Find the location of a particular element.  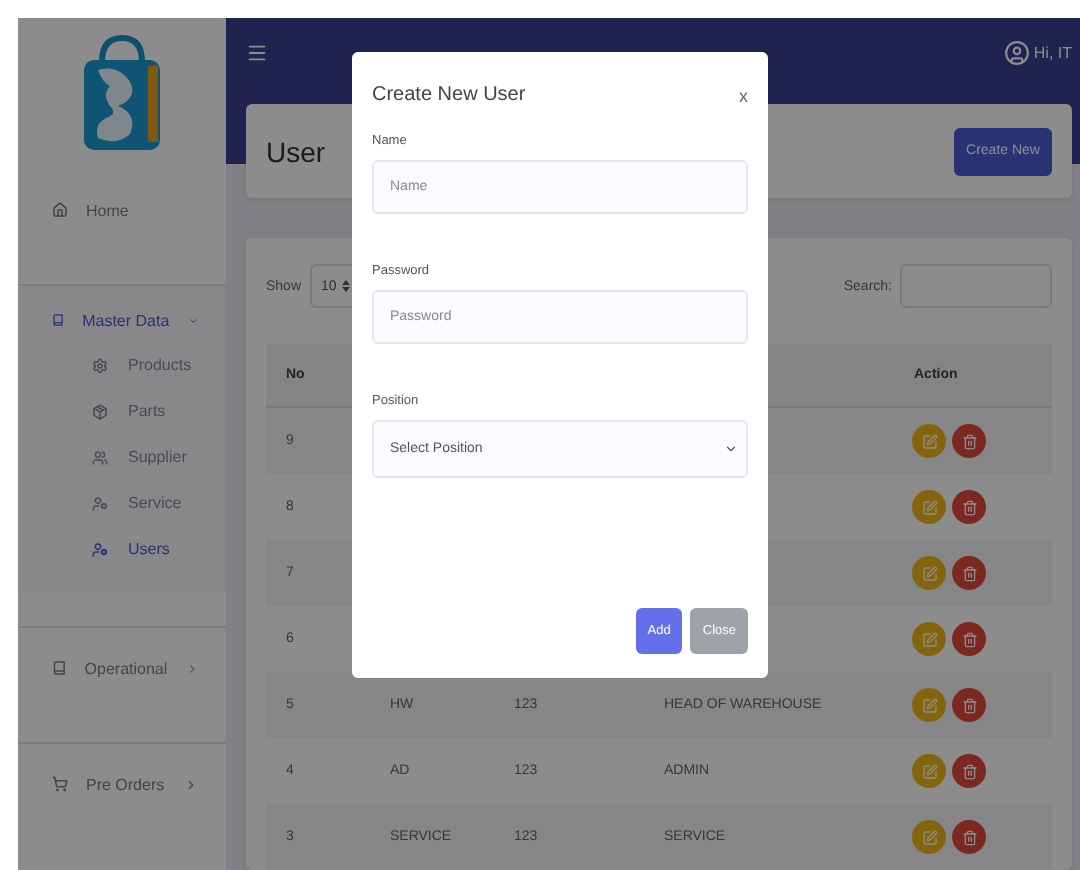

sidebar-item: Home is located at coordinates (122, 210).